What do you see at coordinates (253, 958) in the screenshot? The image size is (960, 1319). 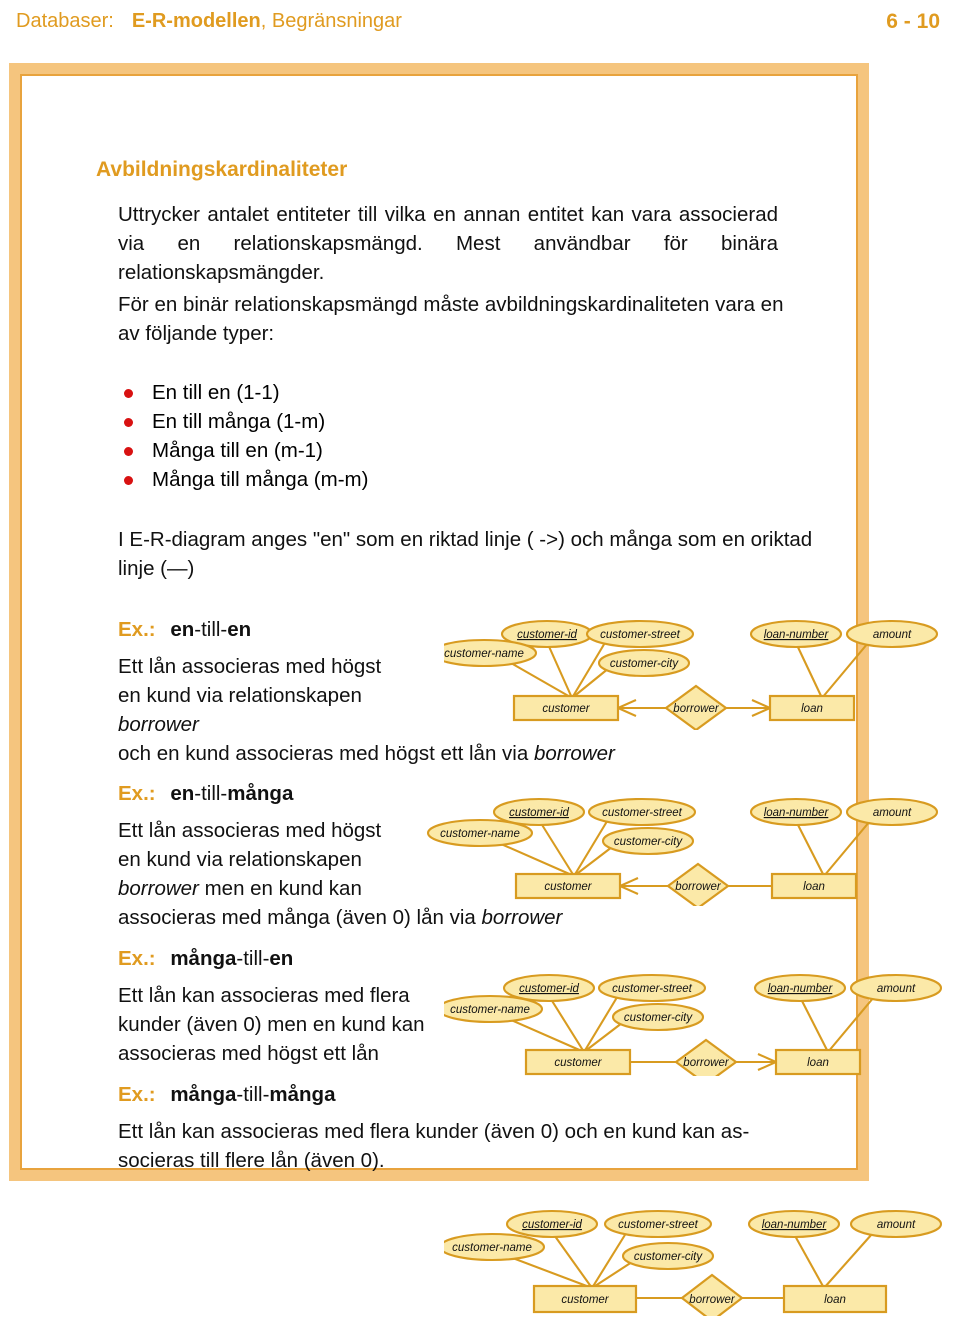 I see `example-3-sep: -till-` at bounding box center [253, 958].